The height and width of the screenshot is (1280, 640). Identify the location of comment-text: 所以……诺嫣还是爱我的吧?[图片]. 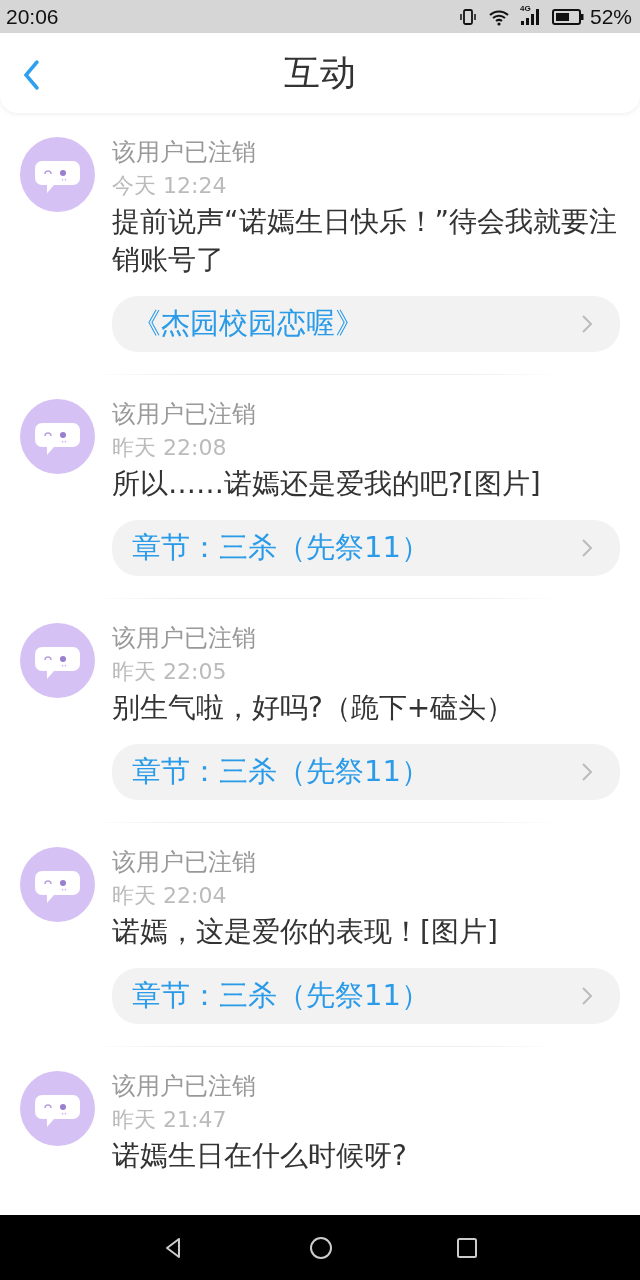
(326, 484).